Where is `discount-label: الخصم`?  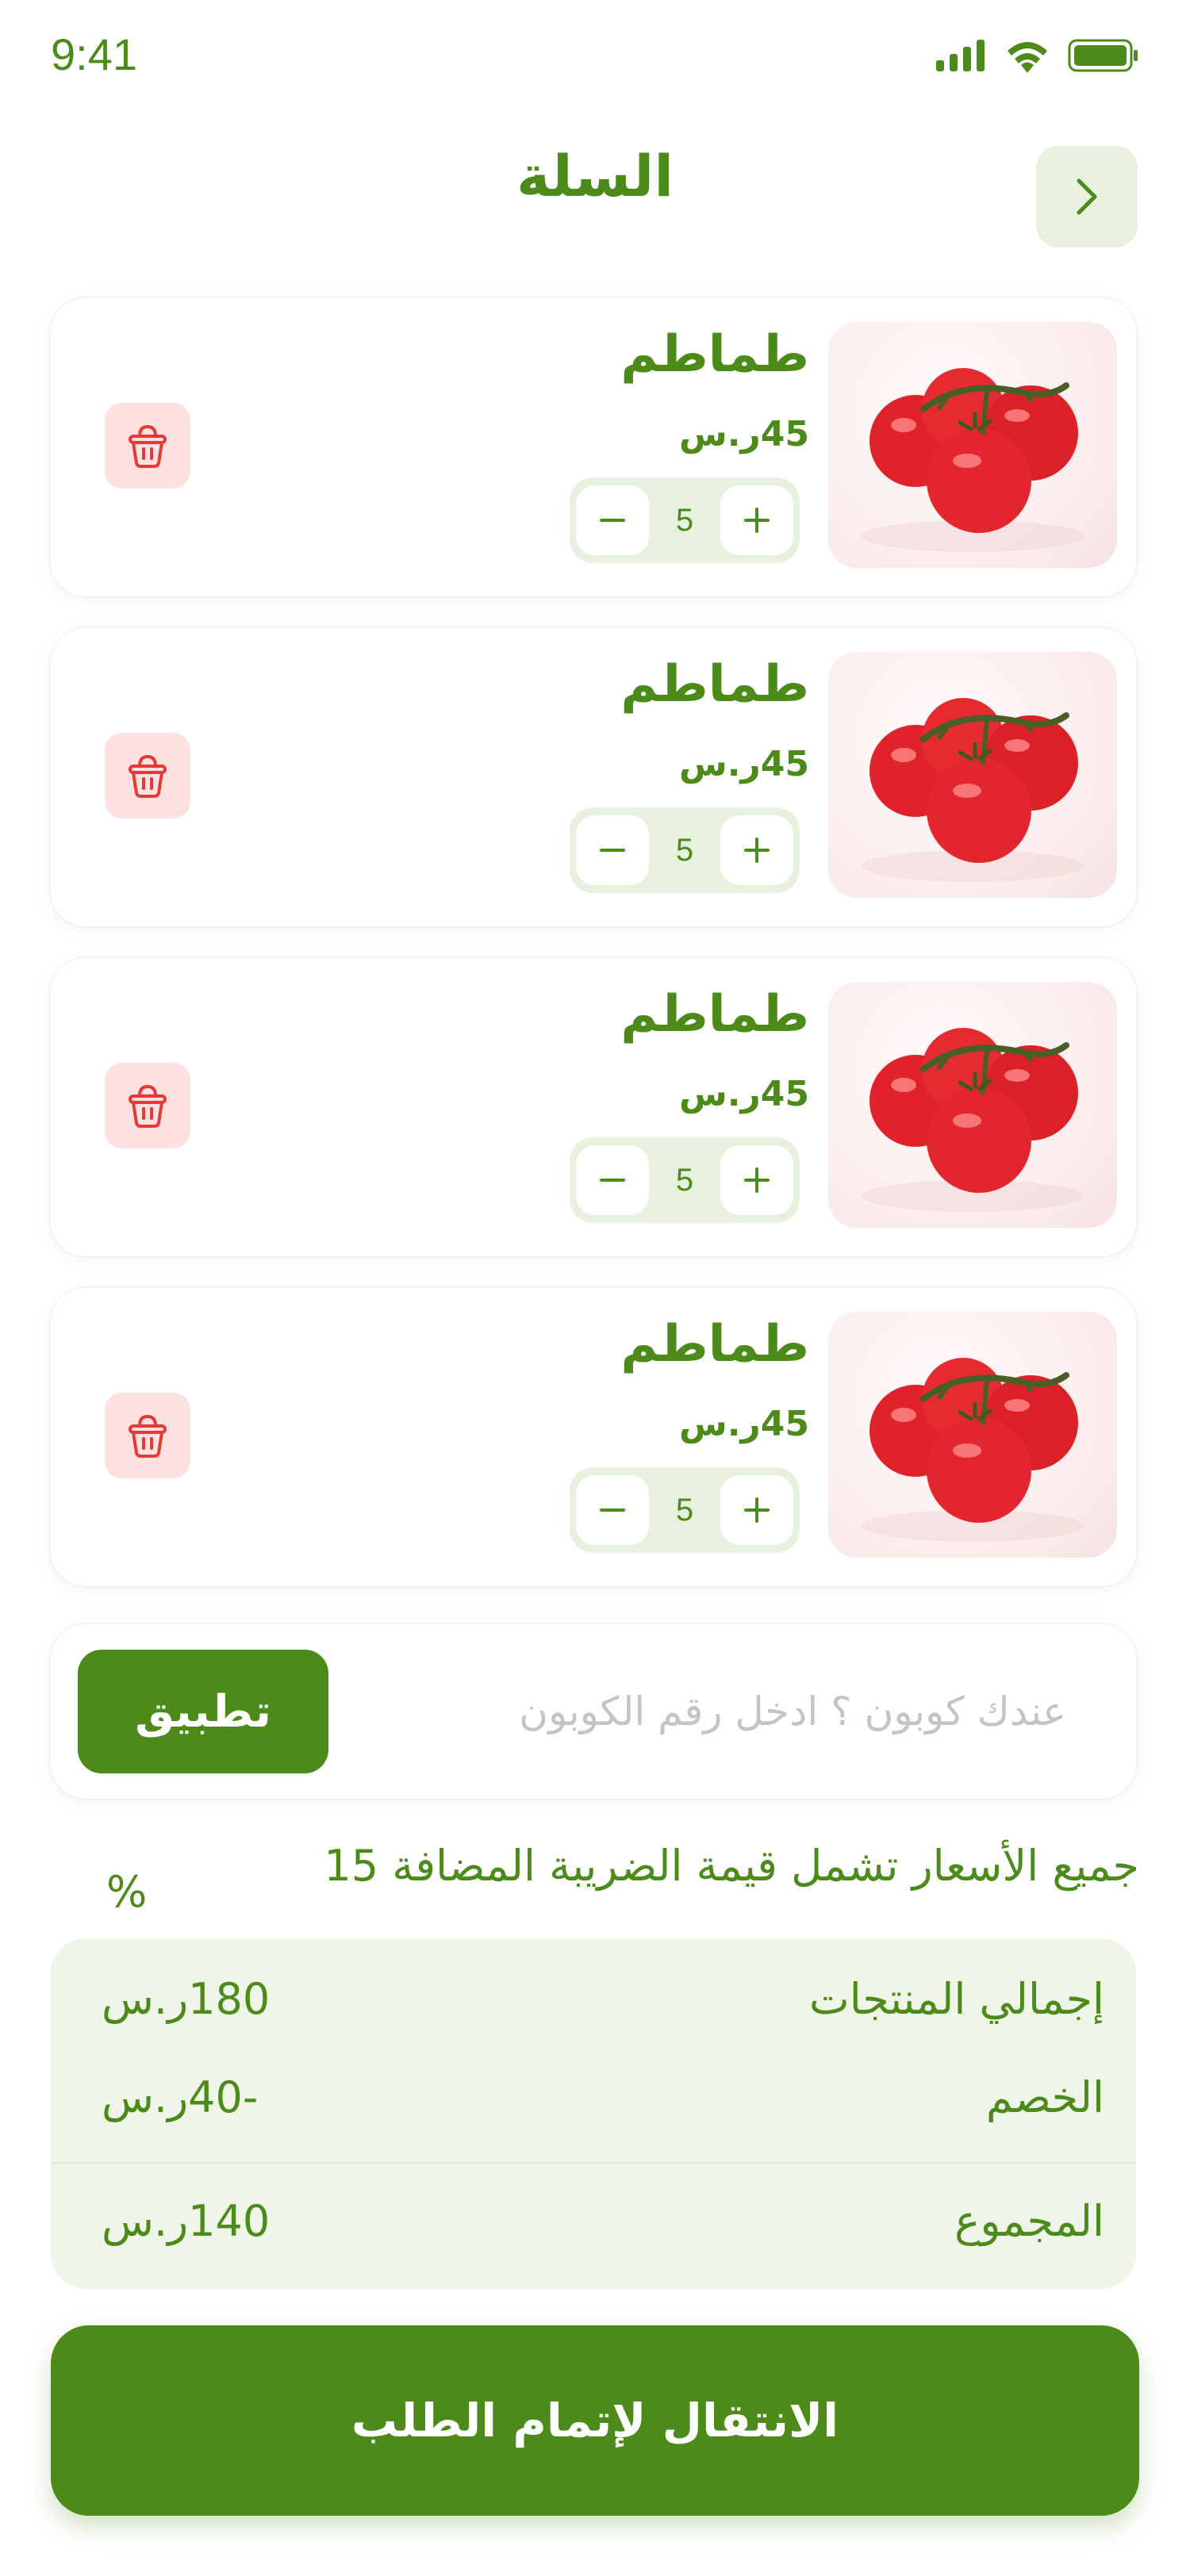
discount-label: الخصم is located at coordinates (1044, 2097).